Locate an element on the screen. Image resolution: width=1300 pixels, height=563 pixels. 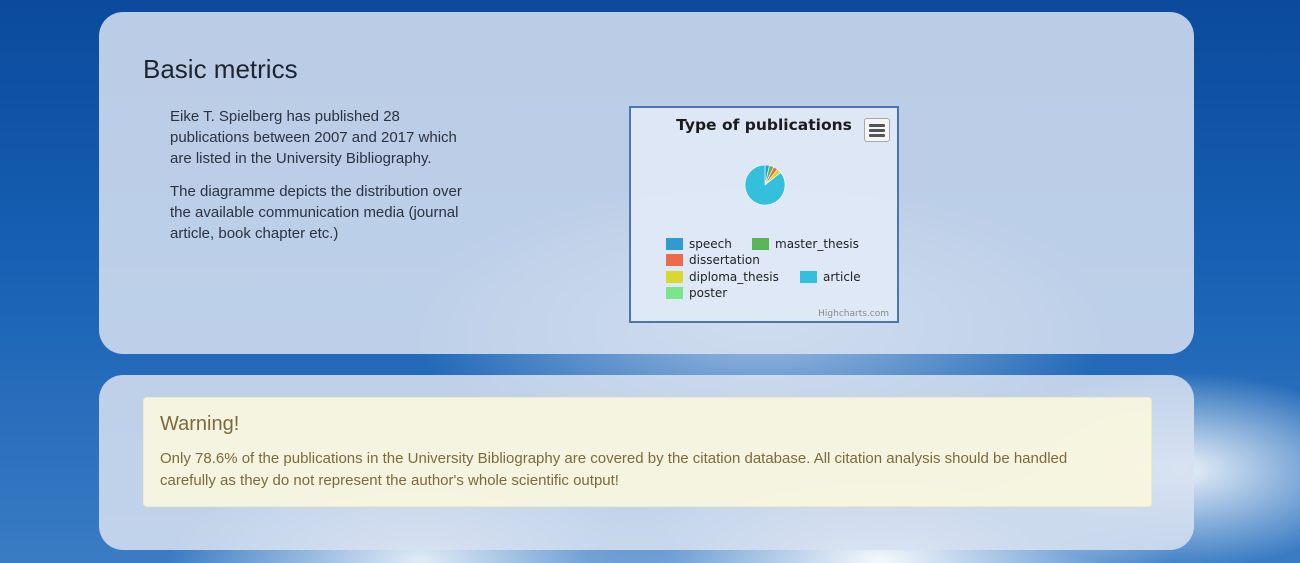
legend-label: dissertation is located at coordinates (724, 260).